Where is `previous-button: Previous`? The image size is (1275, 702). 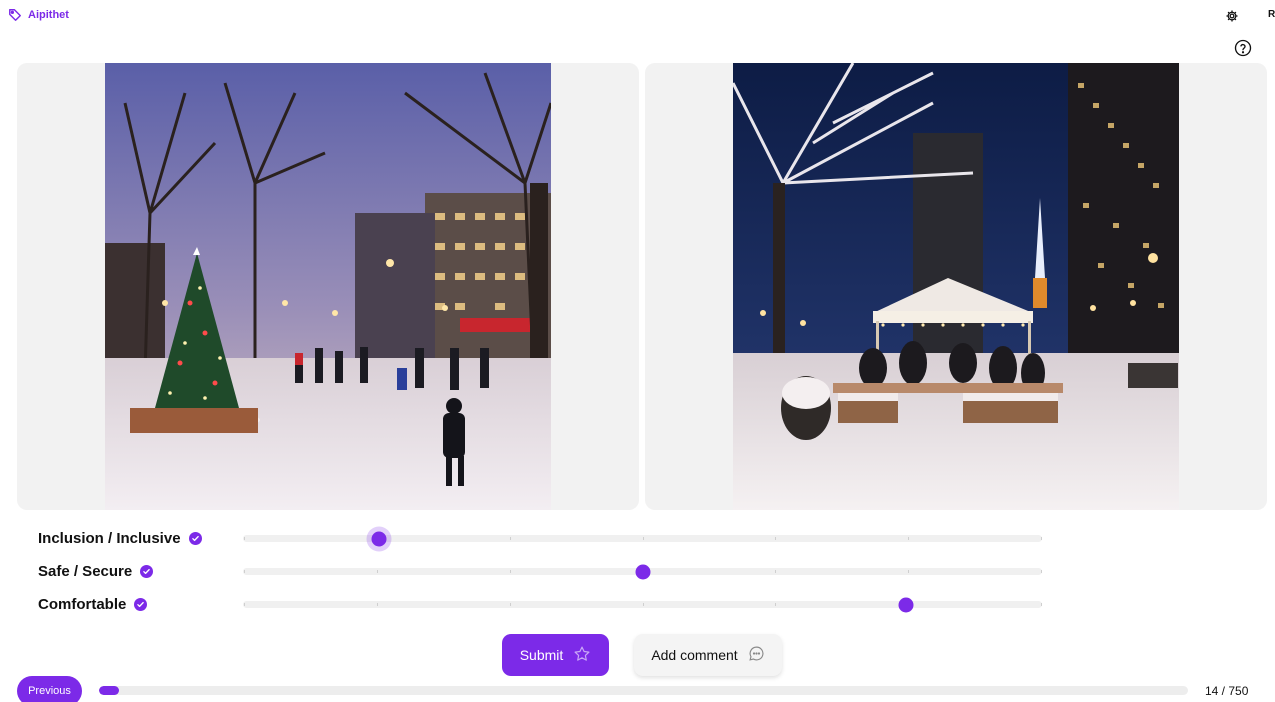
previous-button: Previous is located at coordinates (49, 689).